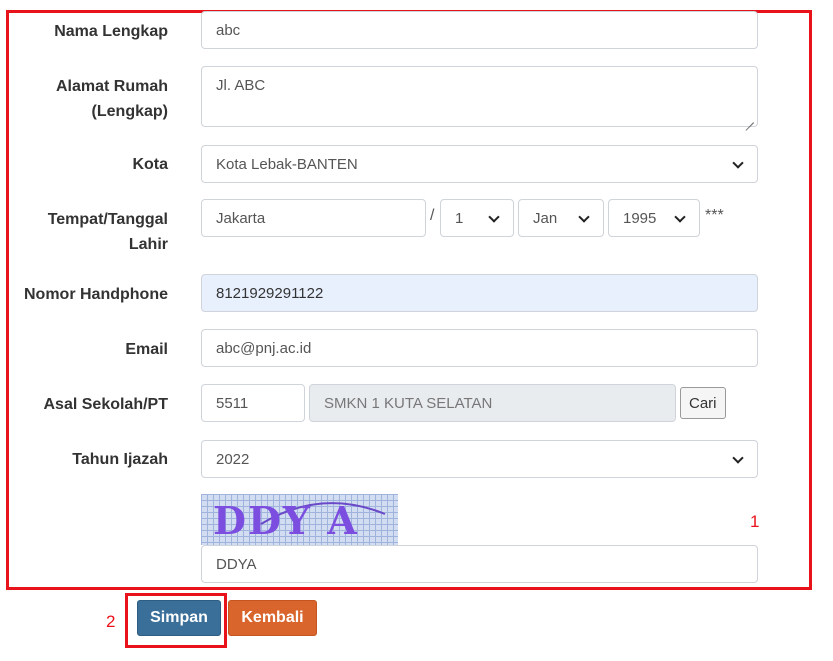 The height and width of the screenshot is (661, 833). What do you see at coordinates (479, 293) in the screenshot?
I see `hp-input: 8121929291122` at bounding box center [479, 293].